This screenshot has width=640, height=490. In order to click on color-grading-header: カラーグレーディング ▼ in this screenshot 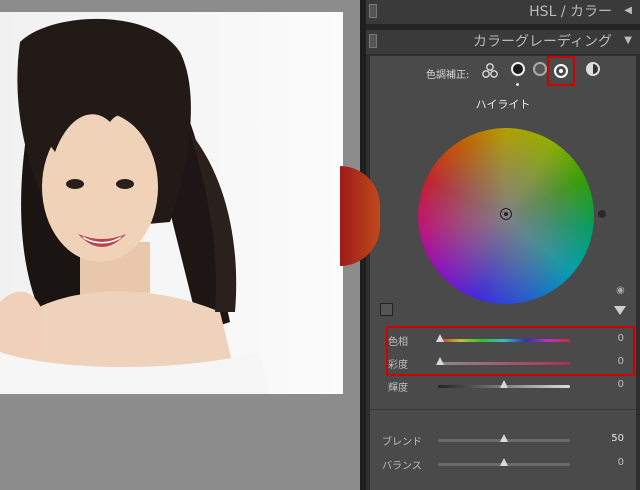, I will do `click(503, 42)`.